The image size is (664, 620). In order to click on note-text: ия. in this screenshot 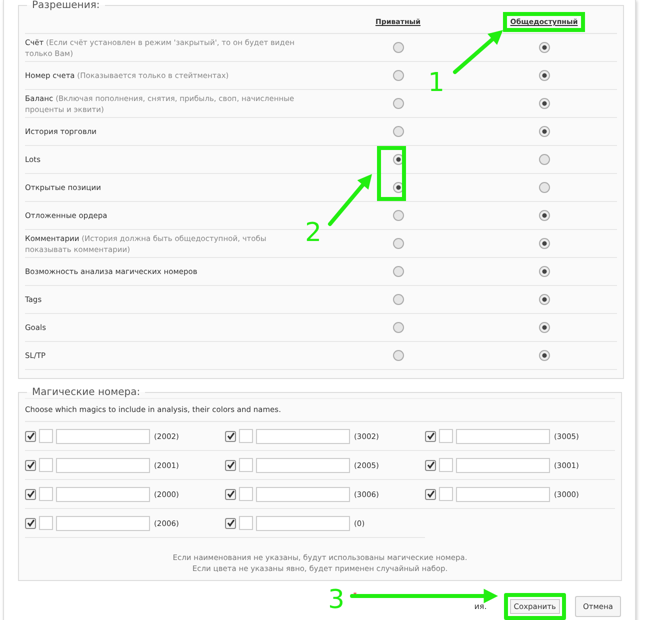, I will do `click(480, 606)`.